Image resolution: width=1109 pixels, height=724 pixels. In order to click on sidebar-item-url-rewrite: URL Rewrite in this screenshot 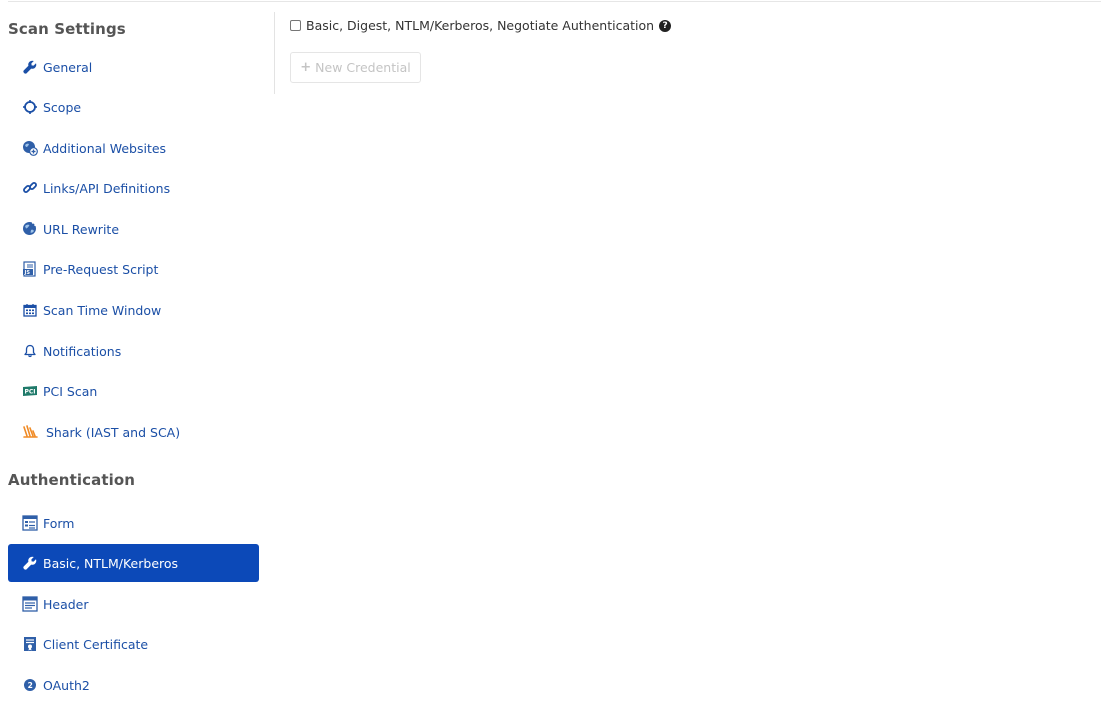, I will do `click(133, 229)`.